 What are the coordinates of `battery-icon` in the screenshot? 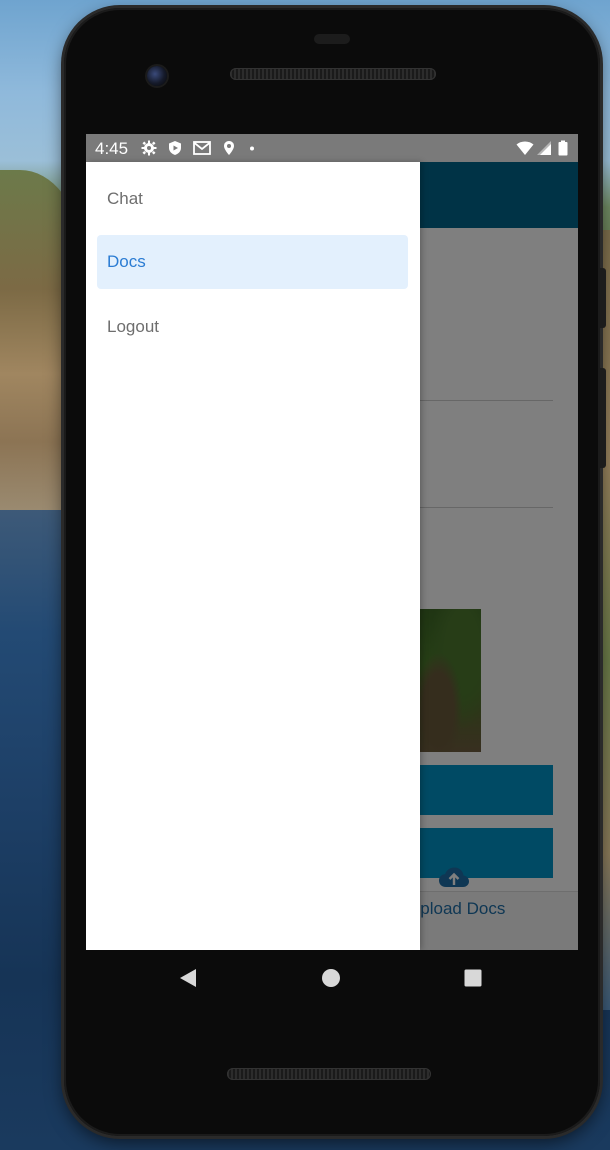 It's located at (563, 148).